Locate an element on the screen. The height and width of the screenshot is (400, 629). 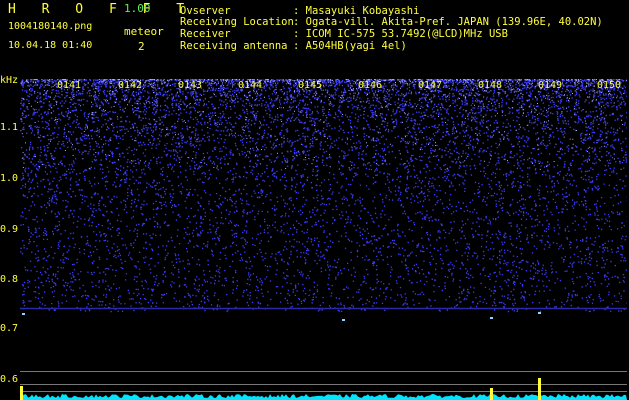
info-label: Receiving Location is located at coordinates (237, 22).